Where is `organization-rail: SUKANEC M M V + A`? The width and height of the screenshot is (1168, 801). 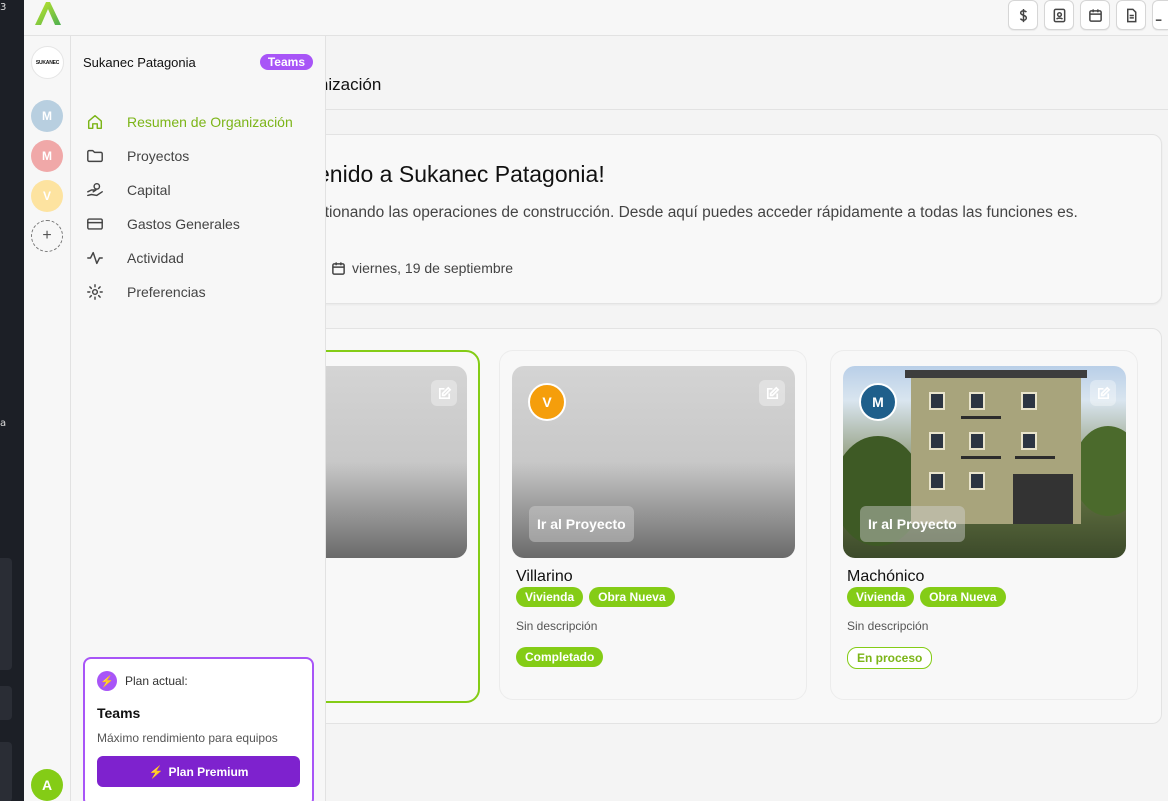 organization-rail: SUKANEC M M V + A is located at coordinates (47, 418).